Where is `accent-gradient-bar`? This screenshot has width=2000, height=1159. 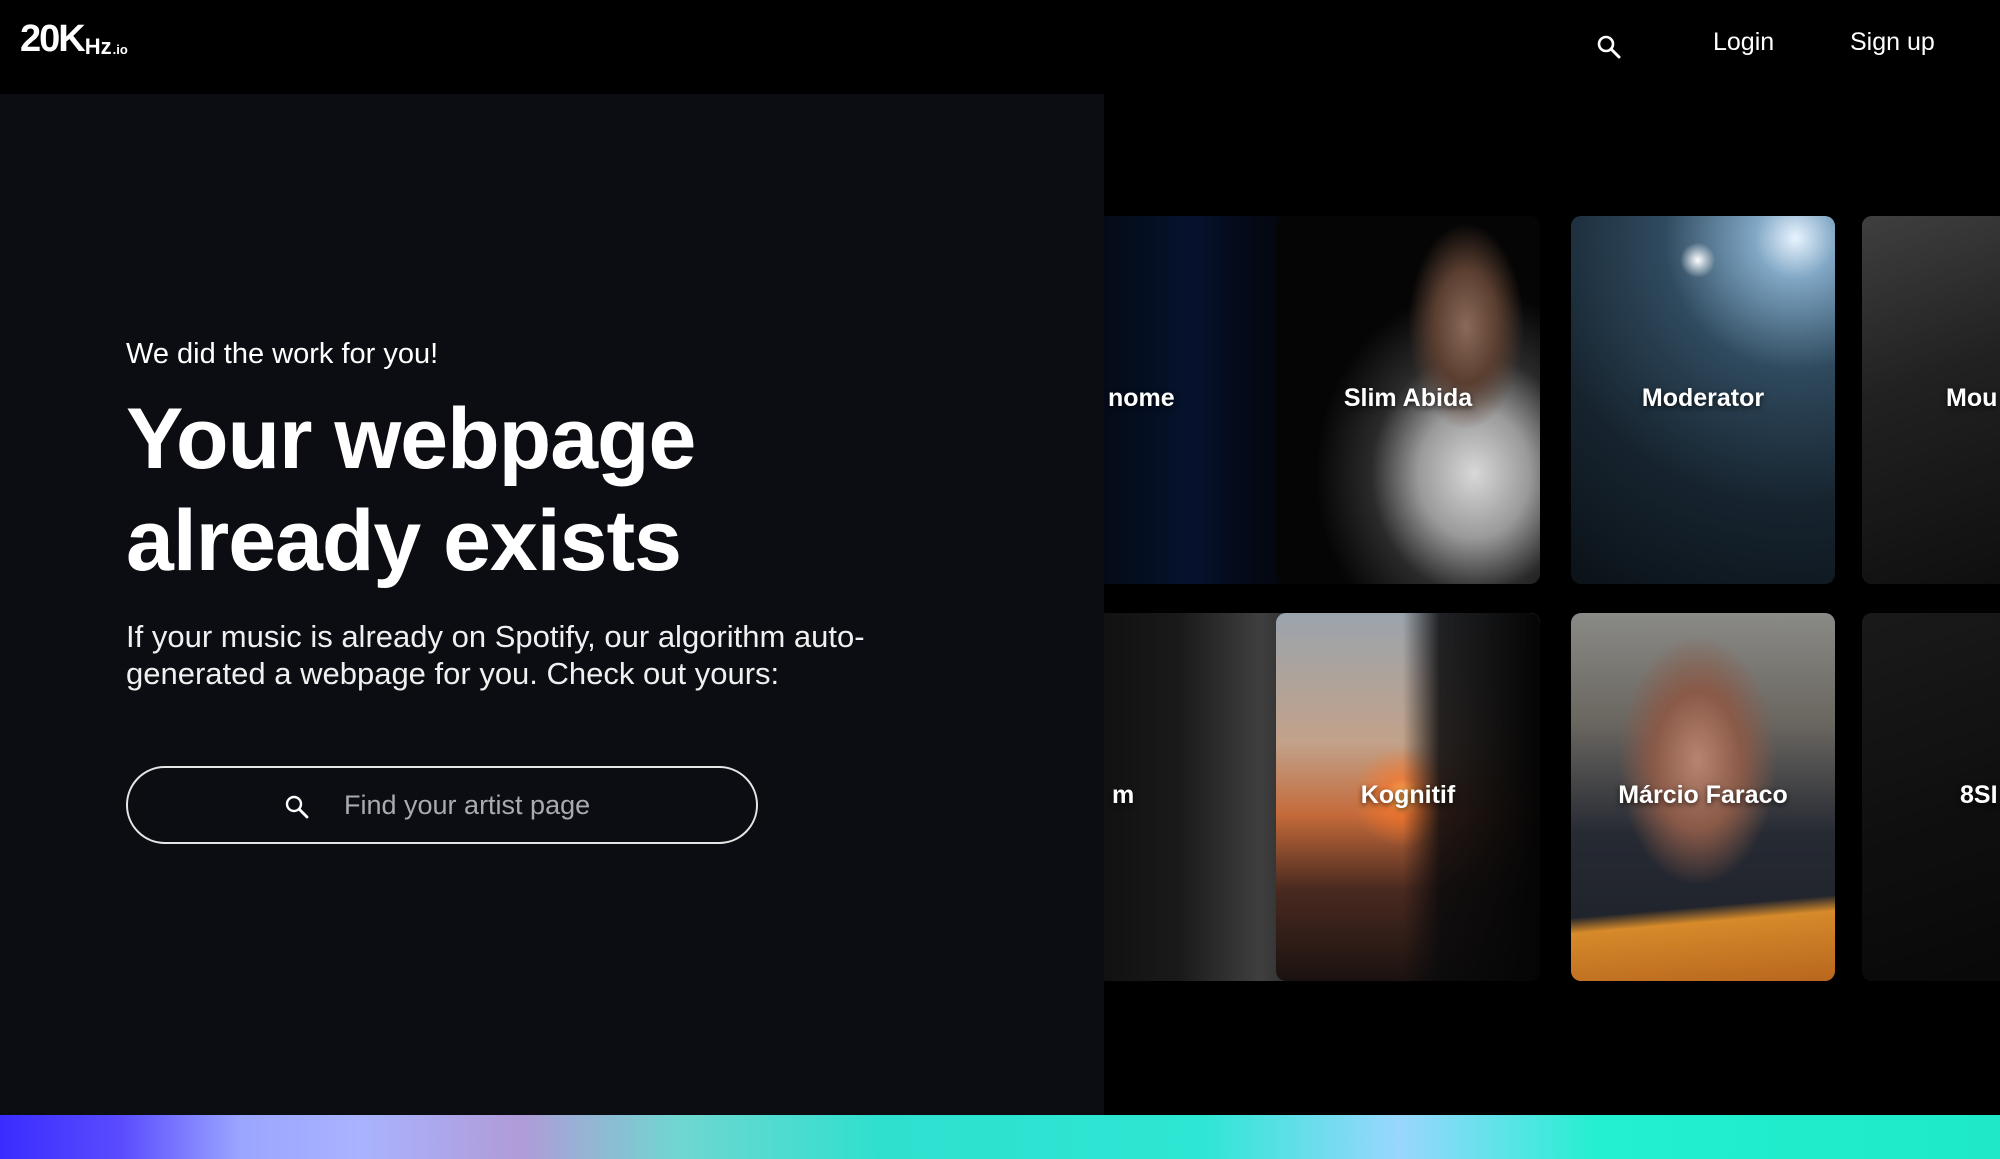
accent-gradient-bar is located at coordinates (1000, 1137).